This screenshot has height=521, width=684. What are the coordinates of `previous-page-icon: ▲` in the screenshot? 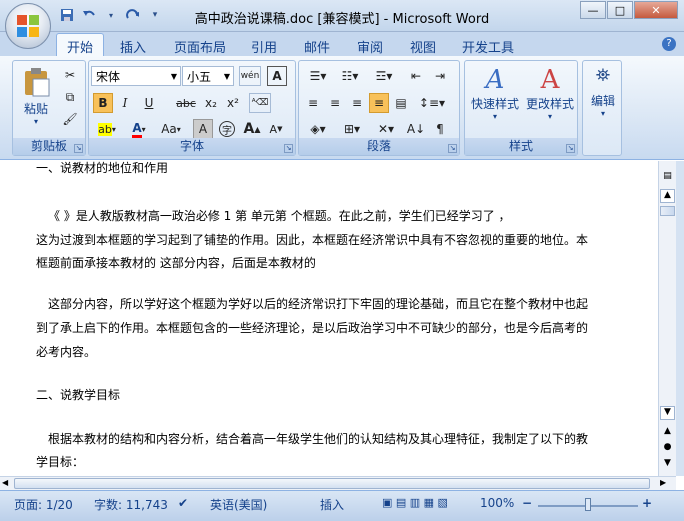 It's located at (667, 431).